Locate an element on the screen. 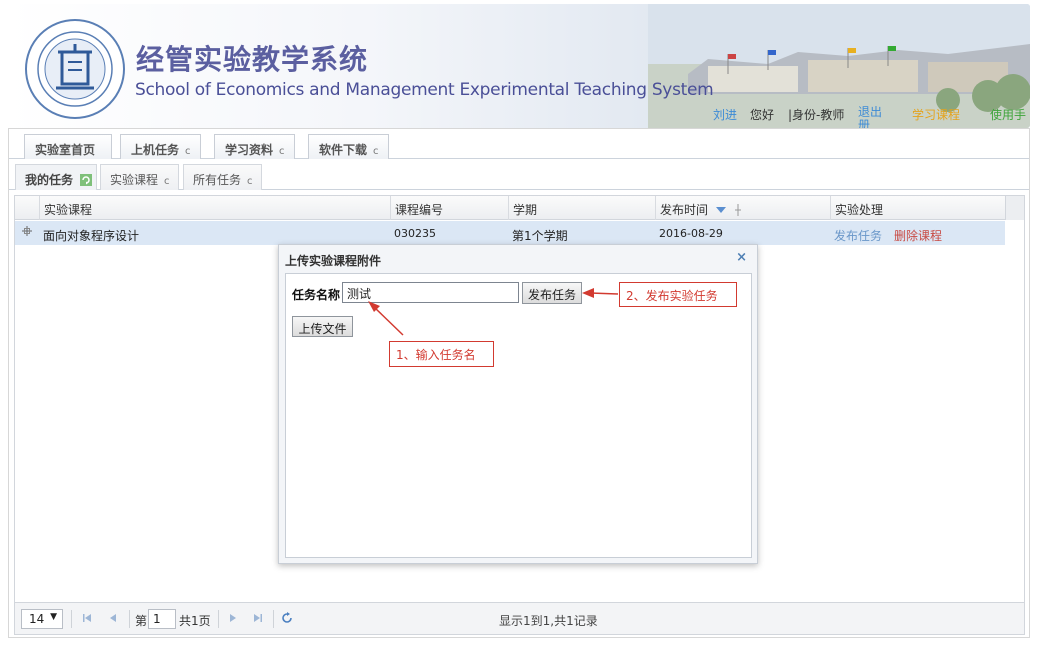 Image resolution: width=1038 pixels, height=645 pixels. university-logo is located at coordinates (75, 69).